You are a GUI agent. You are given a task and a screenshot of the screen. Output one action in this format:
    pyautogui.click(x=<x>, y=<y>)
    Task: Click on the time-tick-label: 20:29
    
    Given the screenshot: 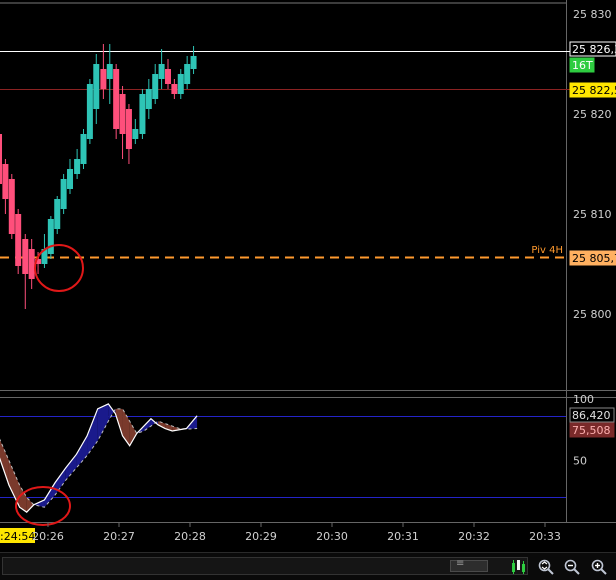 What is the action you would take?
    pyautogui.click(x=261, y=536)
    